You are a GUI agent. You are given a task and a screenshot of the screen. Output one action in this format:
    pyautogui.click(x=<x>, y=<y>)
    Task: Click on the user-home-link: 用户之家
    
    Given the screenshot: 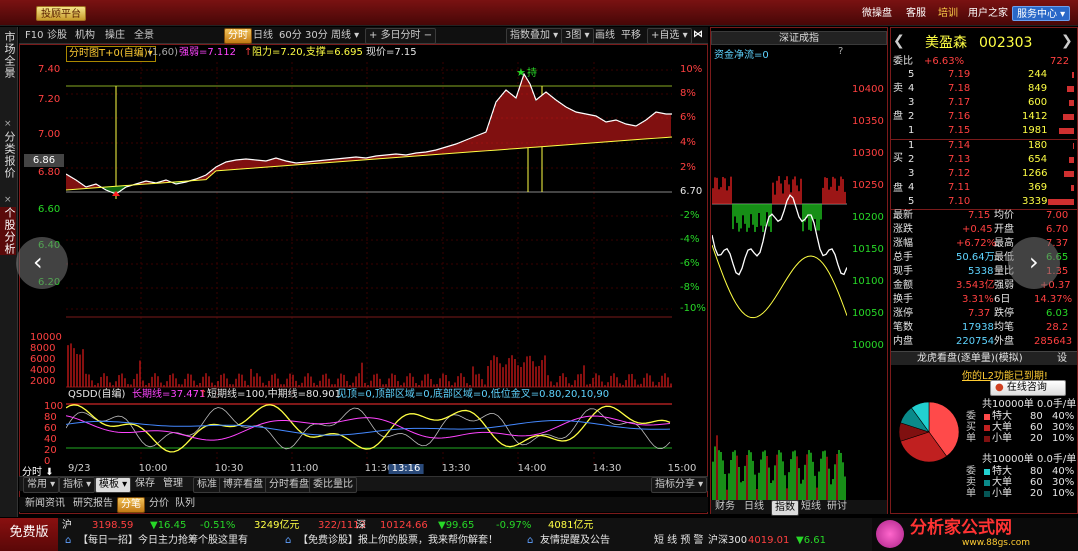 What is the action you would take?
    pyautogui.click(x=988, y=13)
    